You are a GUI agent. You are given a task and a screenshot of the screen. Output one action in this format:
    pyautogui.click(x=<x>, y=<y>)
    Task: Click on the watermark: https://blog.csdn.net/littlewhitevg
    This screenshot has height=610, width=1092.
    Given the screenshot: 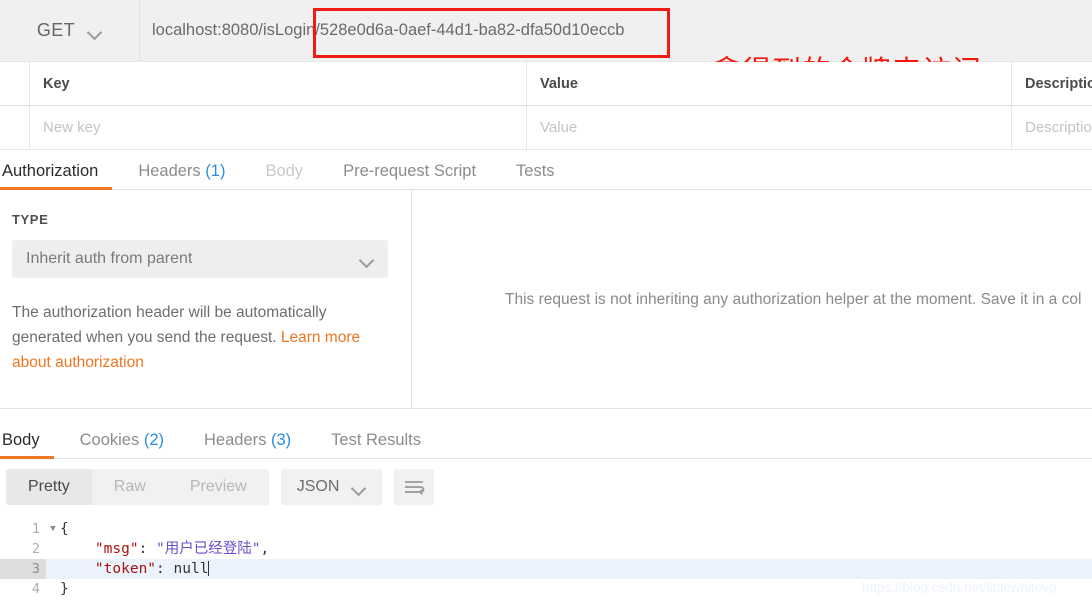 What is the action you would take?
    pyautogui.click(x=959, y=587)
    